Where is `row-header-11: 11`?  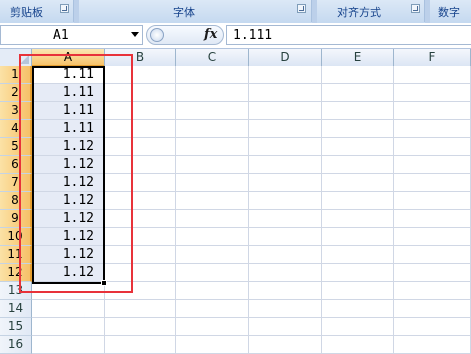 row-header-11: 11 is located at coordinates (16, 255).